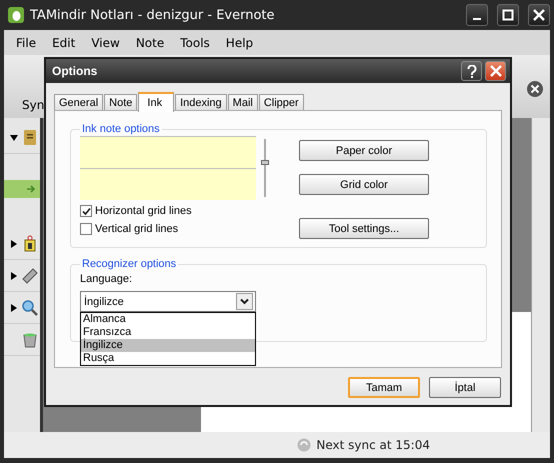 The height and width of the screenshot is (463, 554). What do you see at coordinates (26, 43) in the screenshot?
I see `menu-item: File` at bounding box center [26, 43].